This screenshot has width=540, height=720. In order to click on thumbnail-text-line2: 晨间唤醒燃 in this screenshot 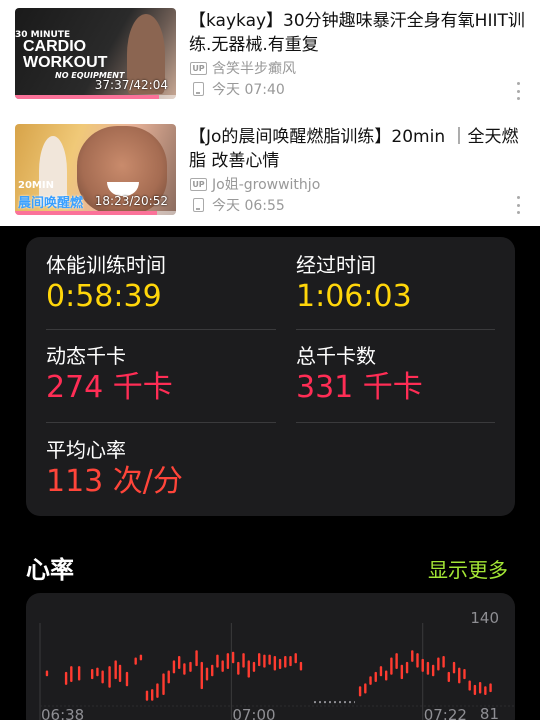, I will do `click(51, 203)`.